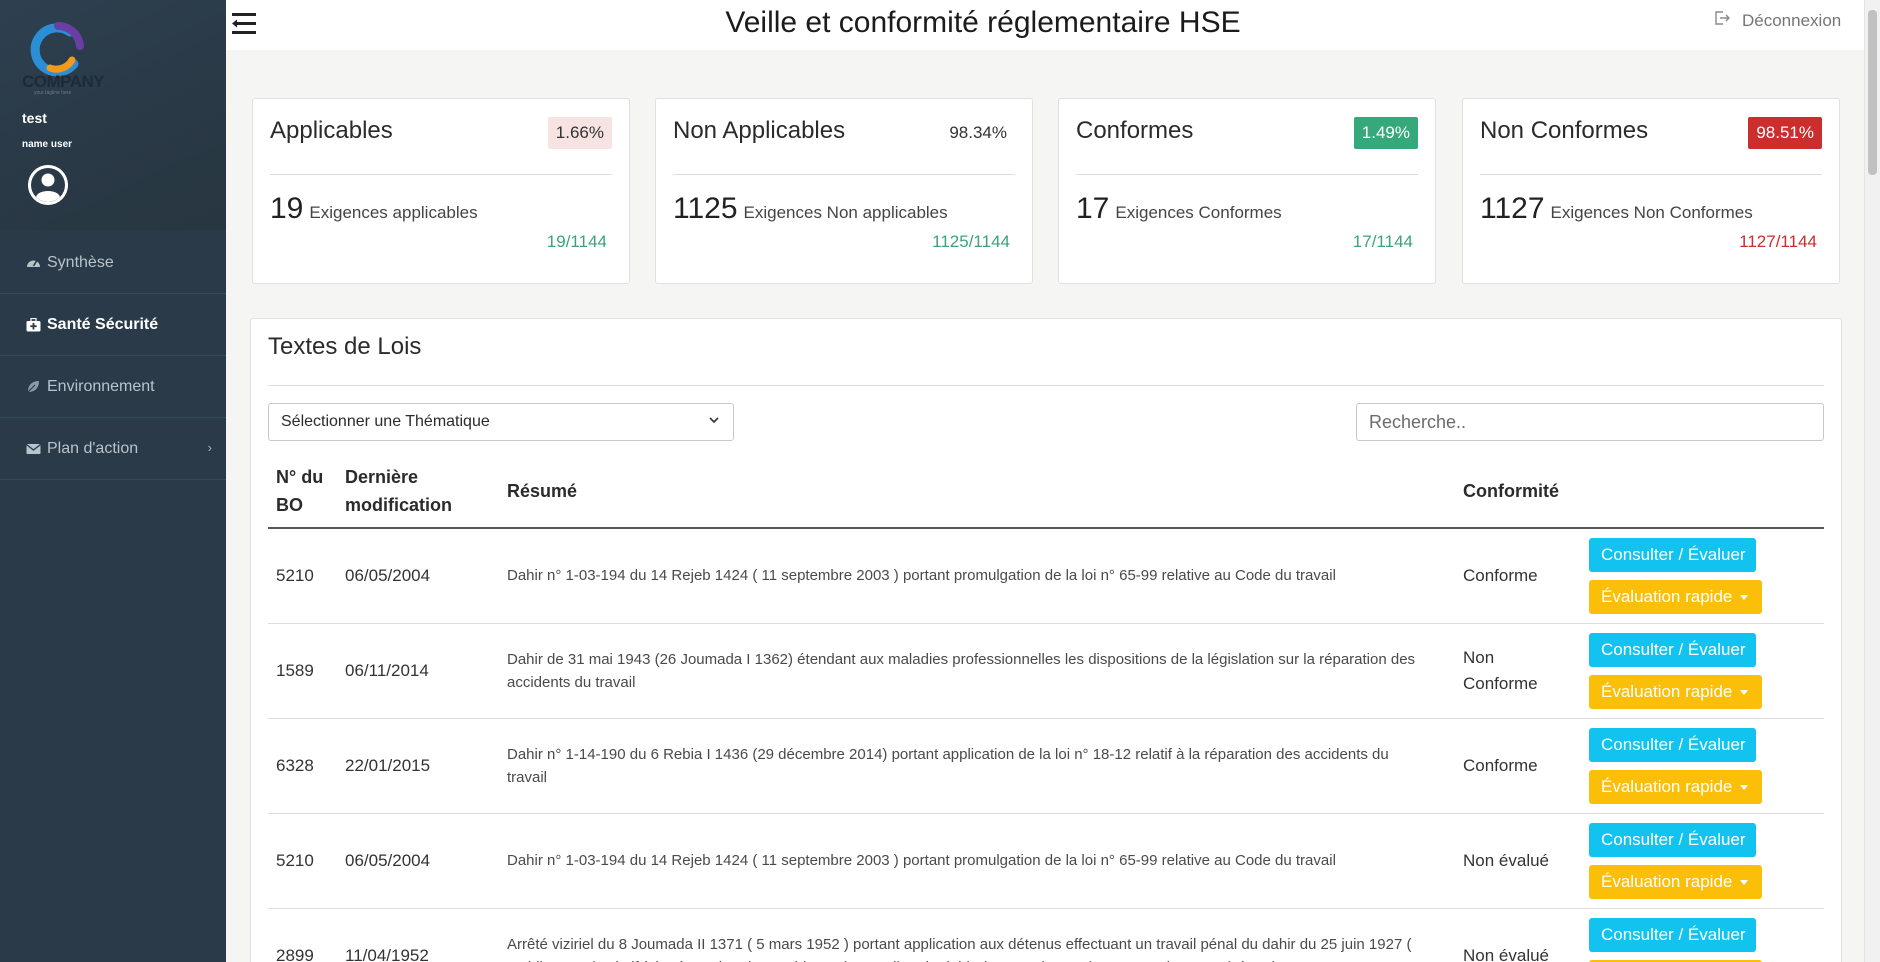  I want to click on cell-conformite: Non évalué, so click(1518, 861).